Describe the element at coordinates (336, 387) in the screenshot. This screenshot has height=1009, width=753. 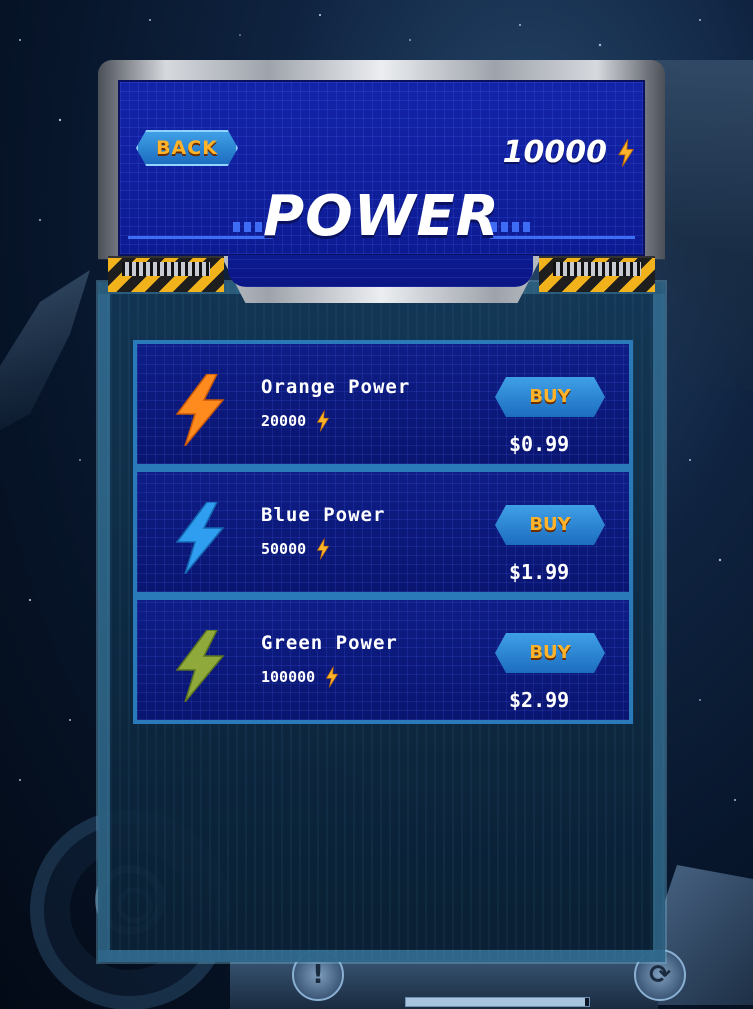
I see `product-name: Orange Power` at that location.